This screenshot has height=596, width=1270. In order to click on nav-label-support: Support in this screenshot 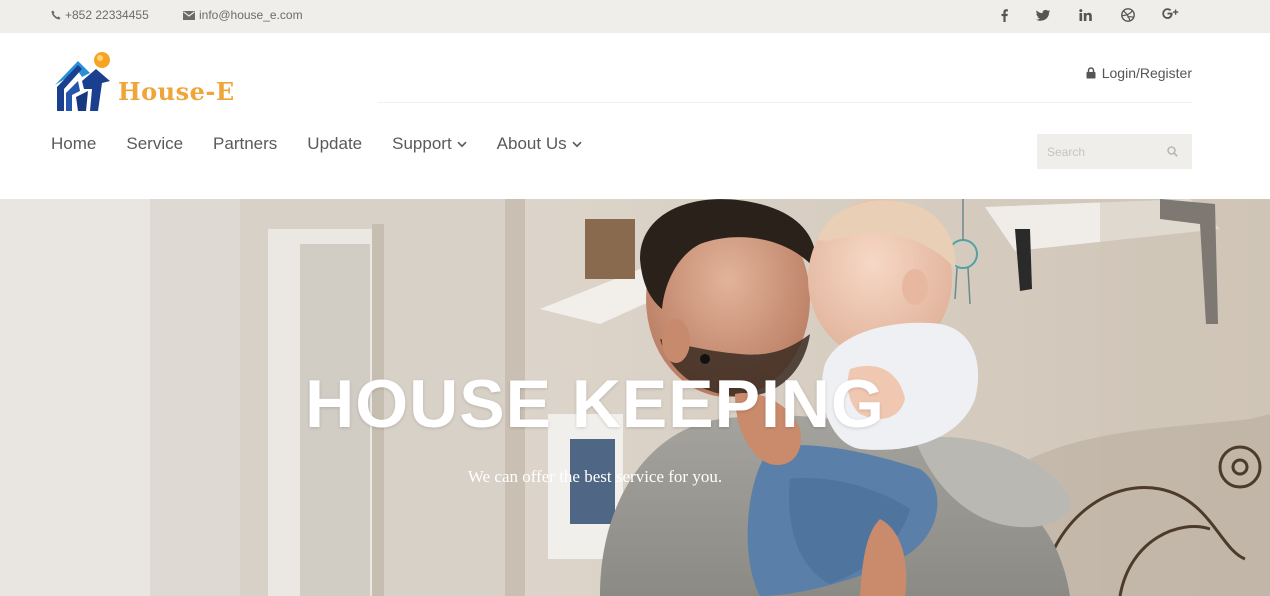, I will do `click(422, 143)`.